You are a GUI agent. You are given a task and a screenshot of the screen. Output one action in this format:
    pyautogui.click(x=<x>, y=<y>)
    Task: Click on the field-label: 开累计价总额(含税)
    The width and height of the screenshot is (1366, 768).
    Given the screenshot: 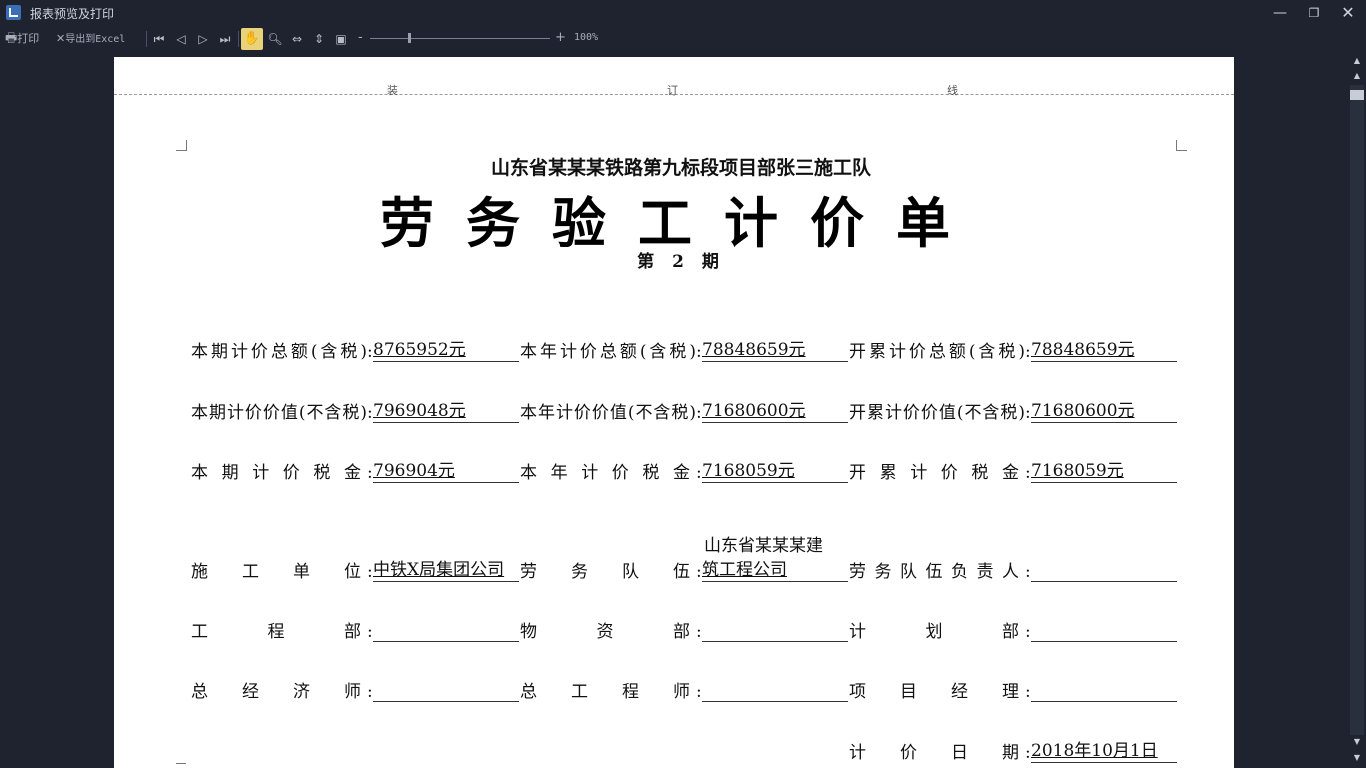 What is the action you would take?
    pyautogui.click(x=937, y=352)
    